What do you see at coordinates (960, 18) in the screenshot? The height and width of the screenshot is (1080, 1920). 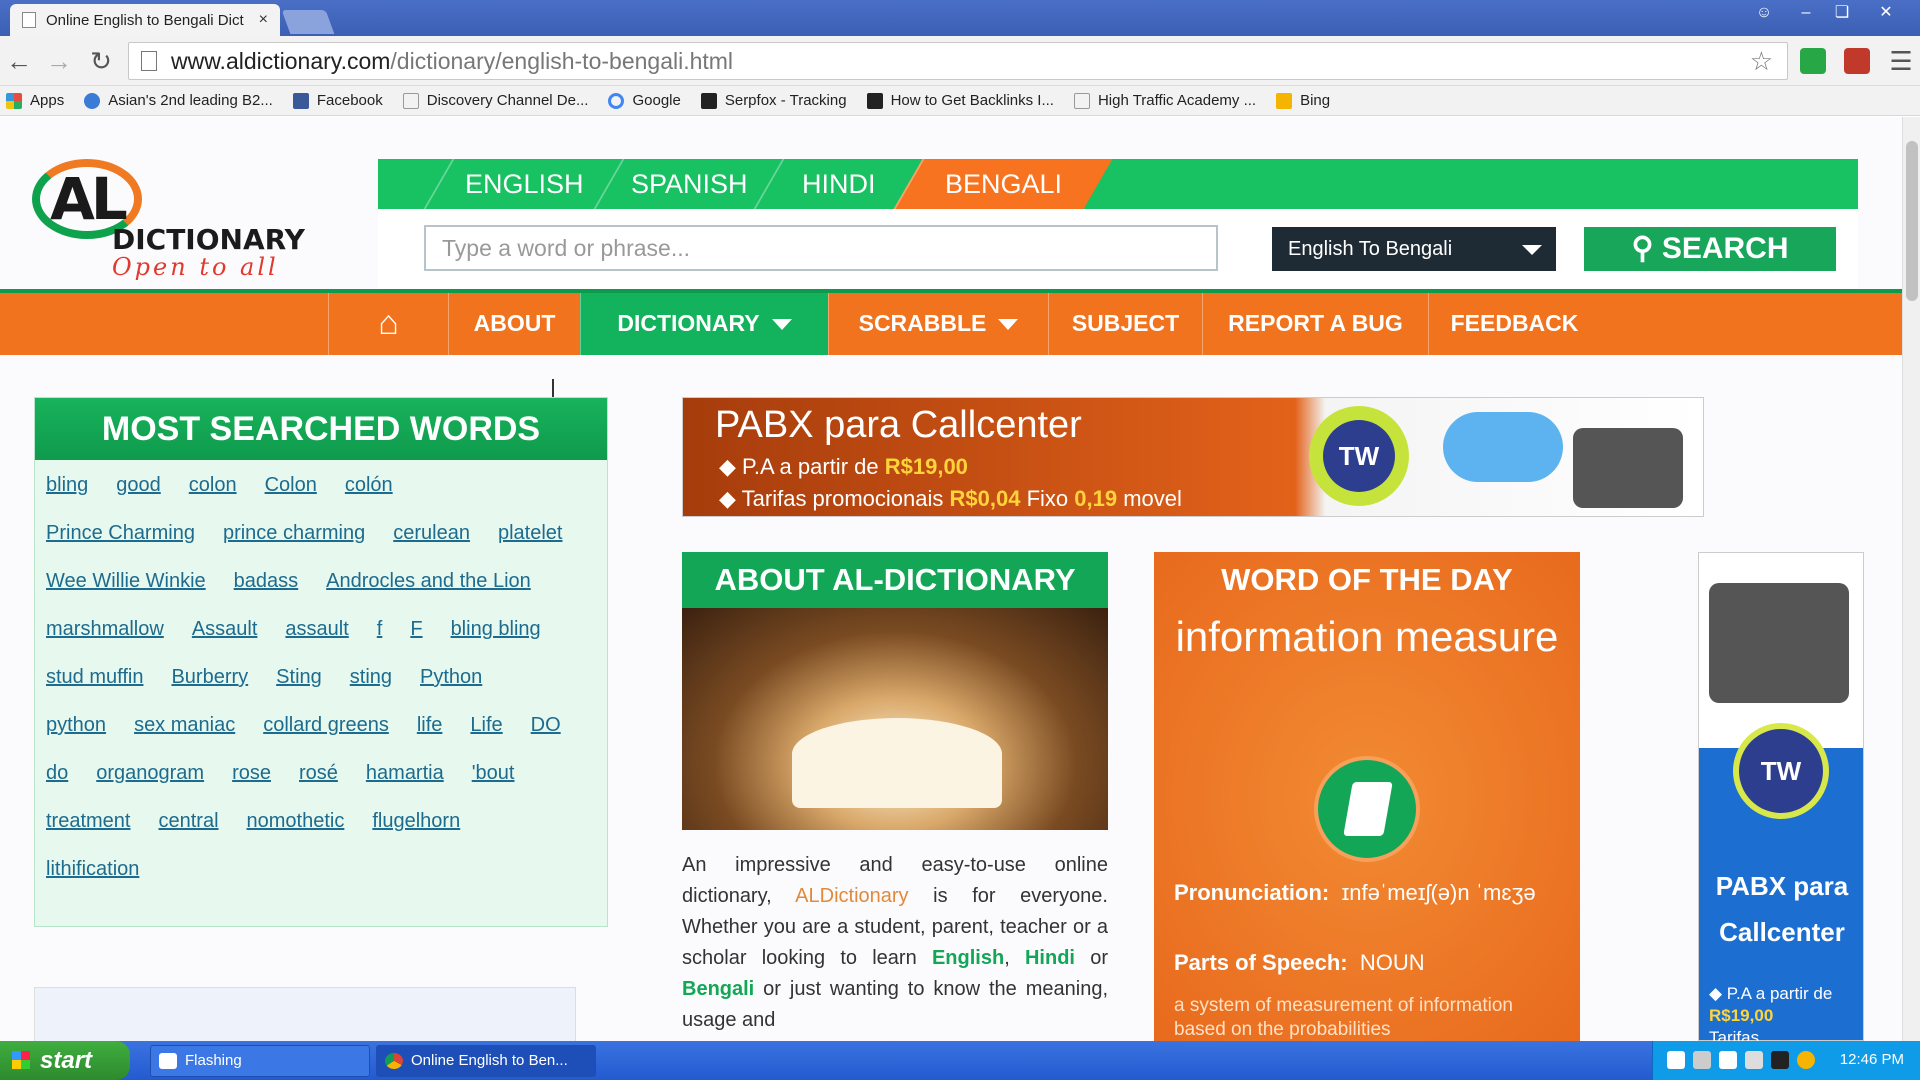 I see `browser-titlebar: Online English to Bengali Dict × ☺ – ❏ ✕` at bounding box center [960, 18].